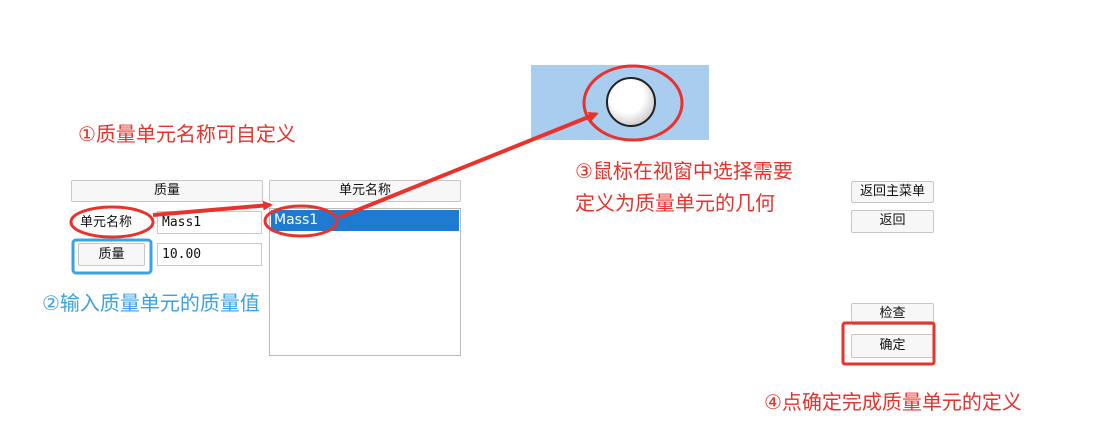 This screenshot has height=440, width=1099. Describe the element at coordinates (212, 208) in the screenshot. I see `arrow-name-to-list` at that location.